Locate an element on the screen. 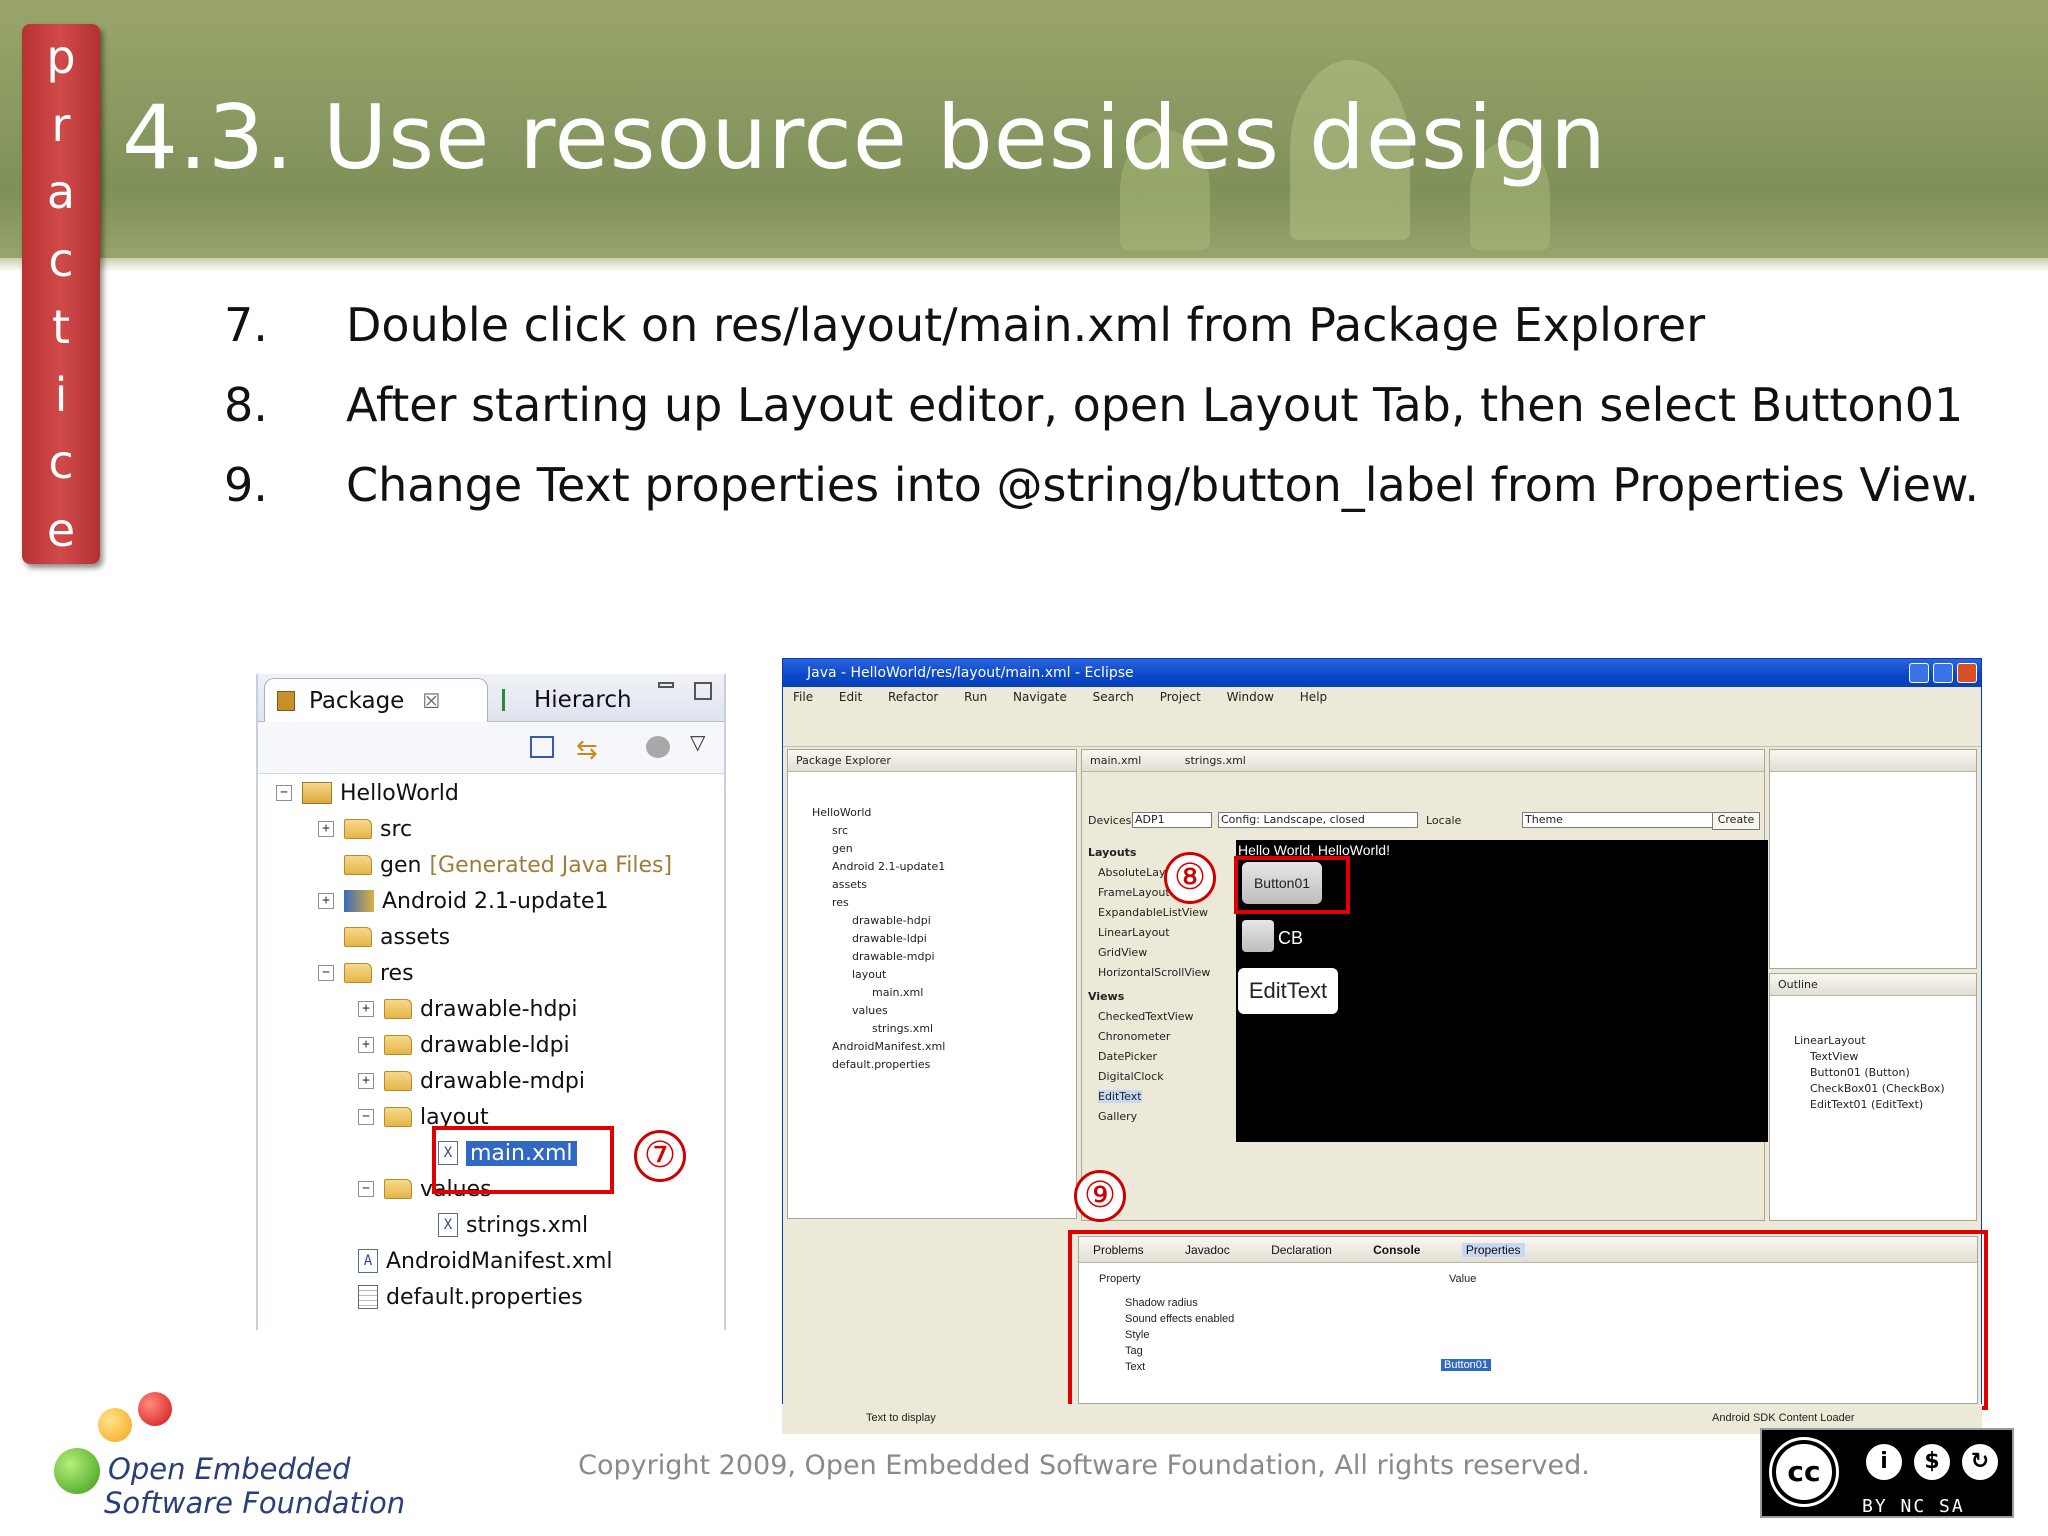 The height and width of the screenshot is (1536, 2048). menu-navigate: Navigate is located at coordinates (1040, 697).